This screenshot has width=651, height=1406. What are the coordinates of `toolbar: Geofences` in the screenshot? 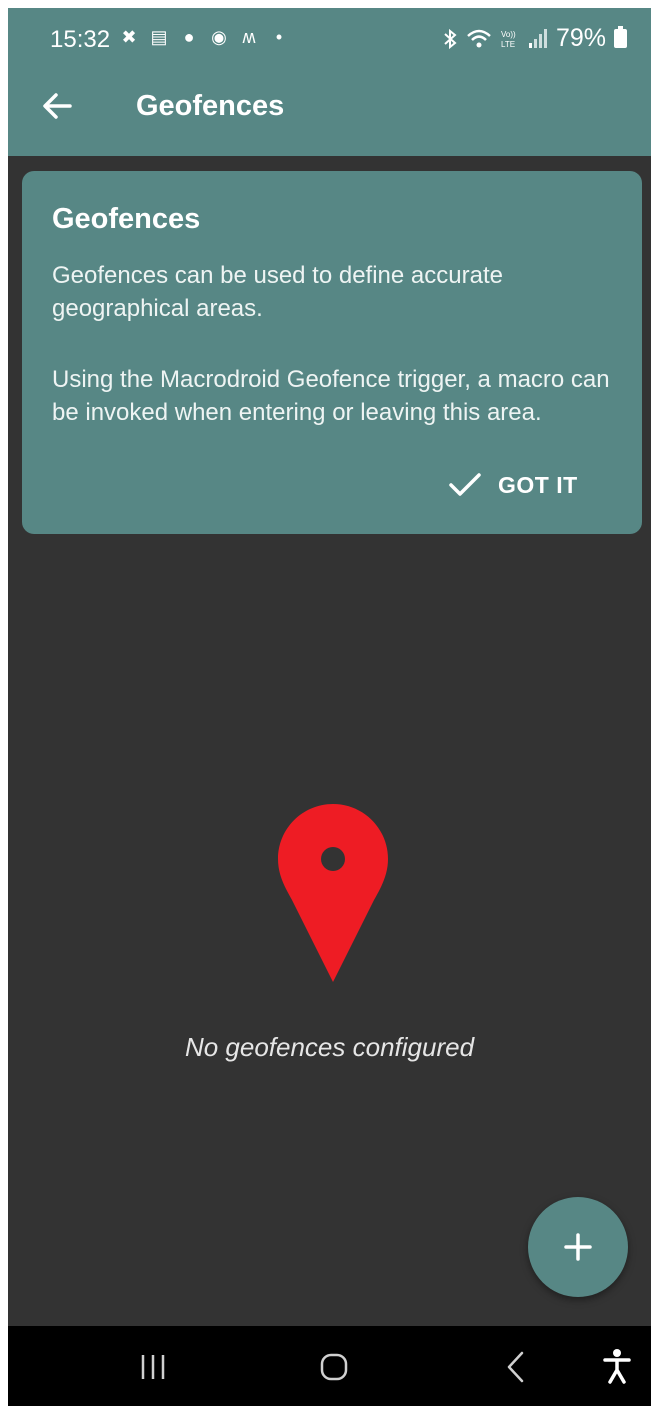 It's located at (329, 112).